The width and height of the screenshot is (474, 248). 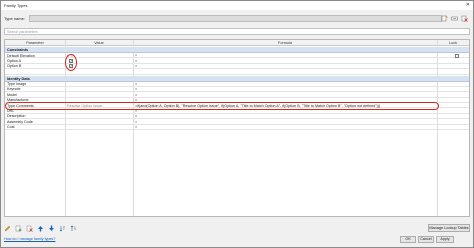 I want to click on type-name-label: Type name:, so click(x=14, y=18).